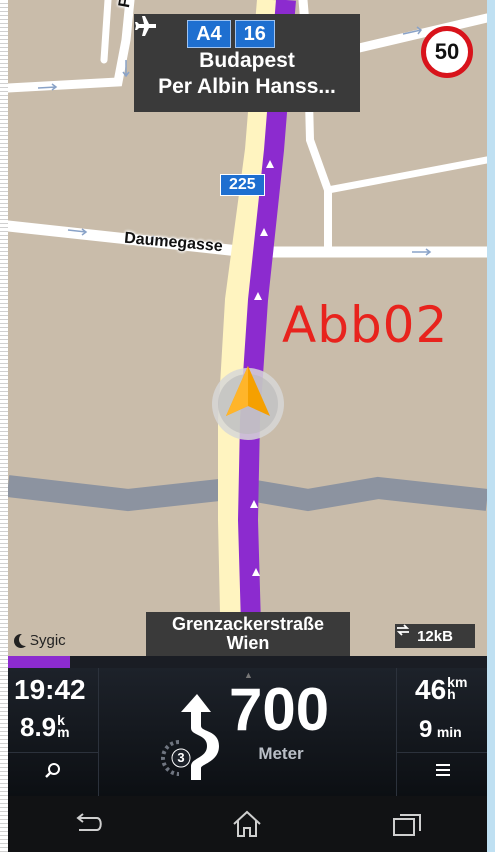  What do you see at coordinates (209, 34) in the screenshot?
I see `road-badge-a4: A4` at bounding box center [209, 34].